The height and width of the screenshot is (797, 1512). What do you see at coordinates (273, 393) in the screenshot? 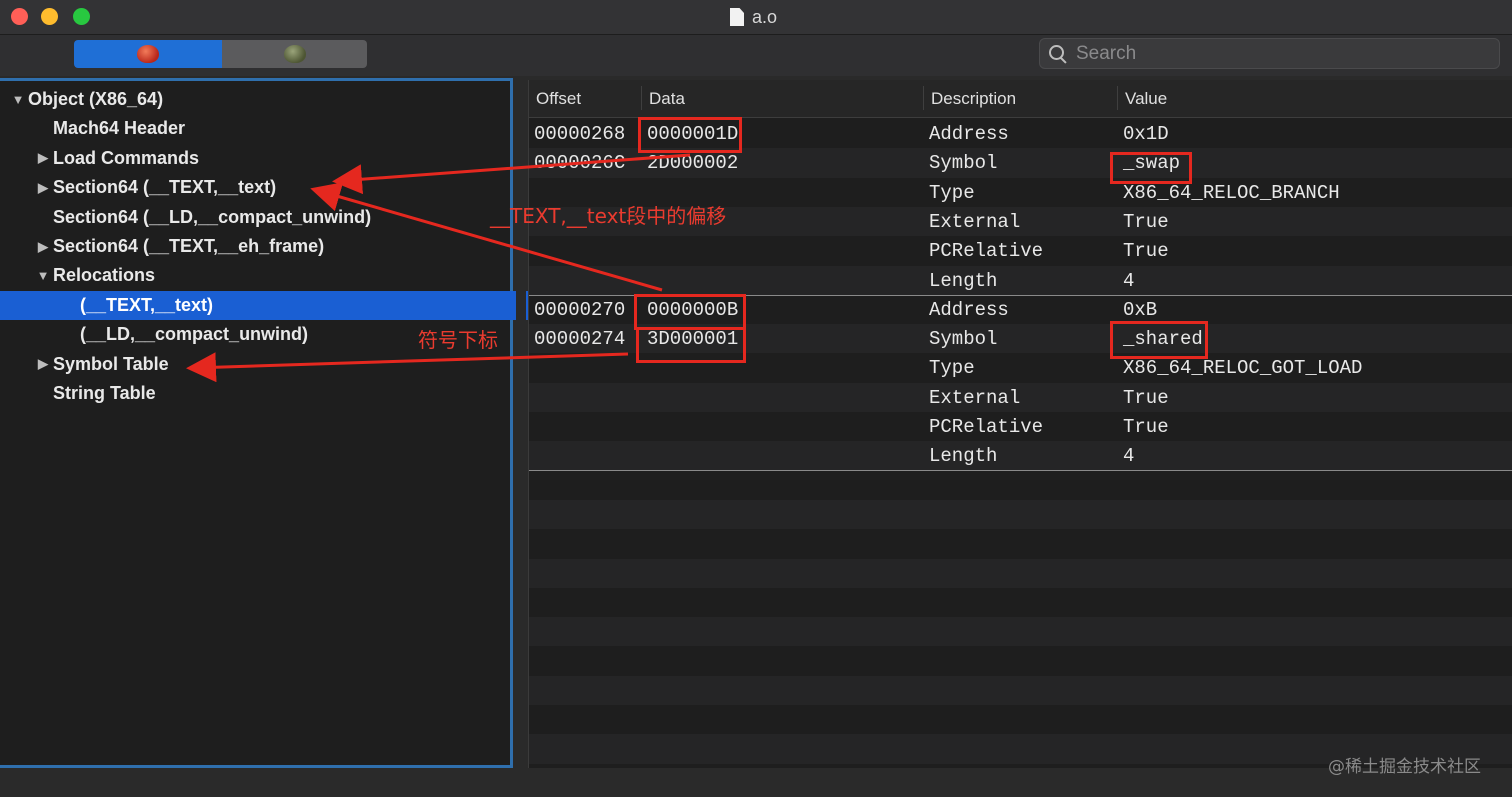
I see `sidebar-item: String Table` at bounding box center [273, 393].